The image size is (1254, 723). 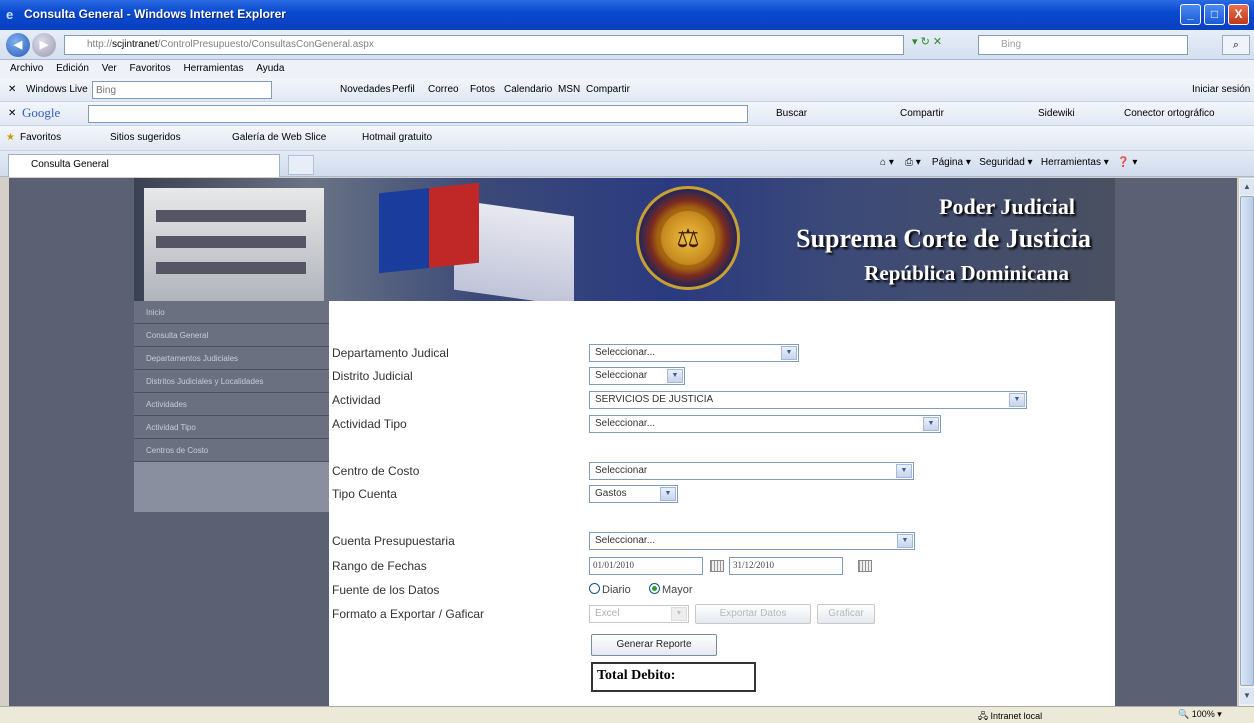 What do you see at coordinates (621, 470) in the screenshot?
I see `centro-costo-value: Seleccionar` at bounding box center [621, 470].